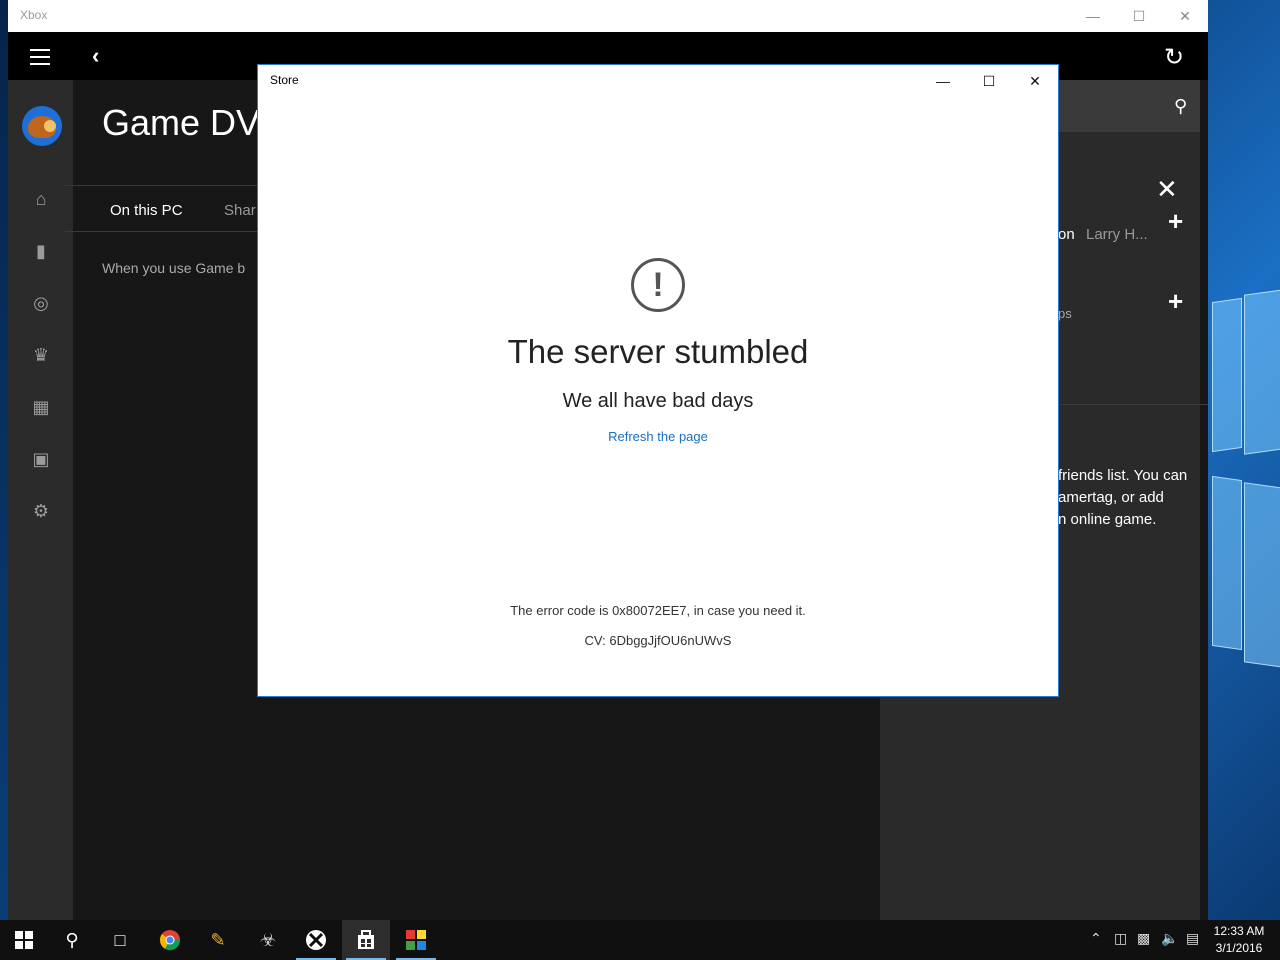 This screenshot has width=1280, height=960. What do you see at coordinates (1066, 234) in the screenshot?
I see `friend-status-fragment: on` at bounding box center [1066, 234].